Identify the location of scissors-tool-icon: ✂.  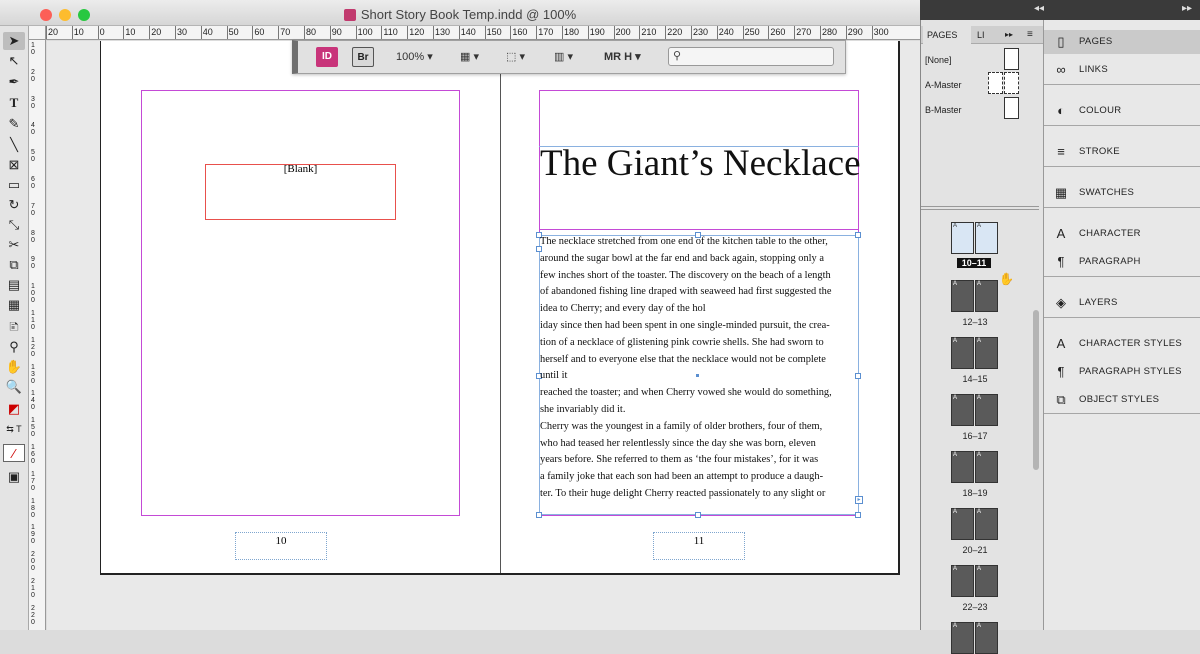
(14, 245).